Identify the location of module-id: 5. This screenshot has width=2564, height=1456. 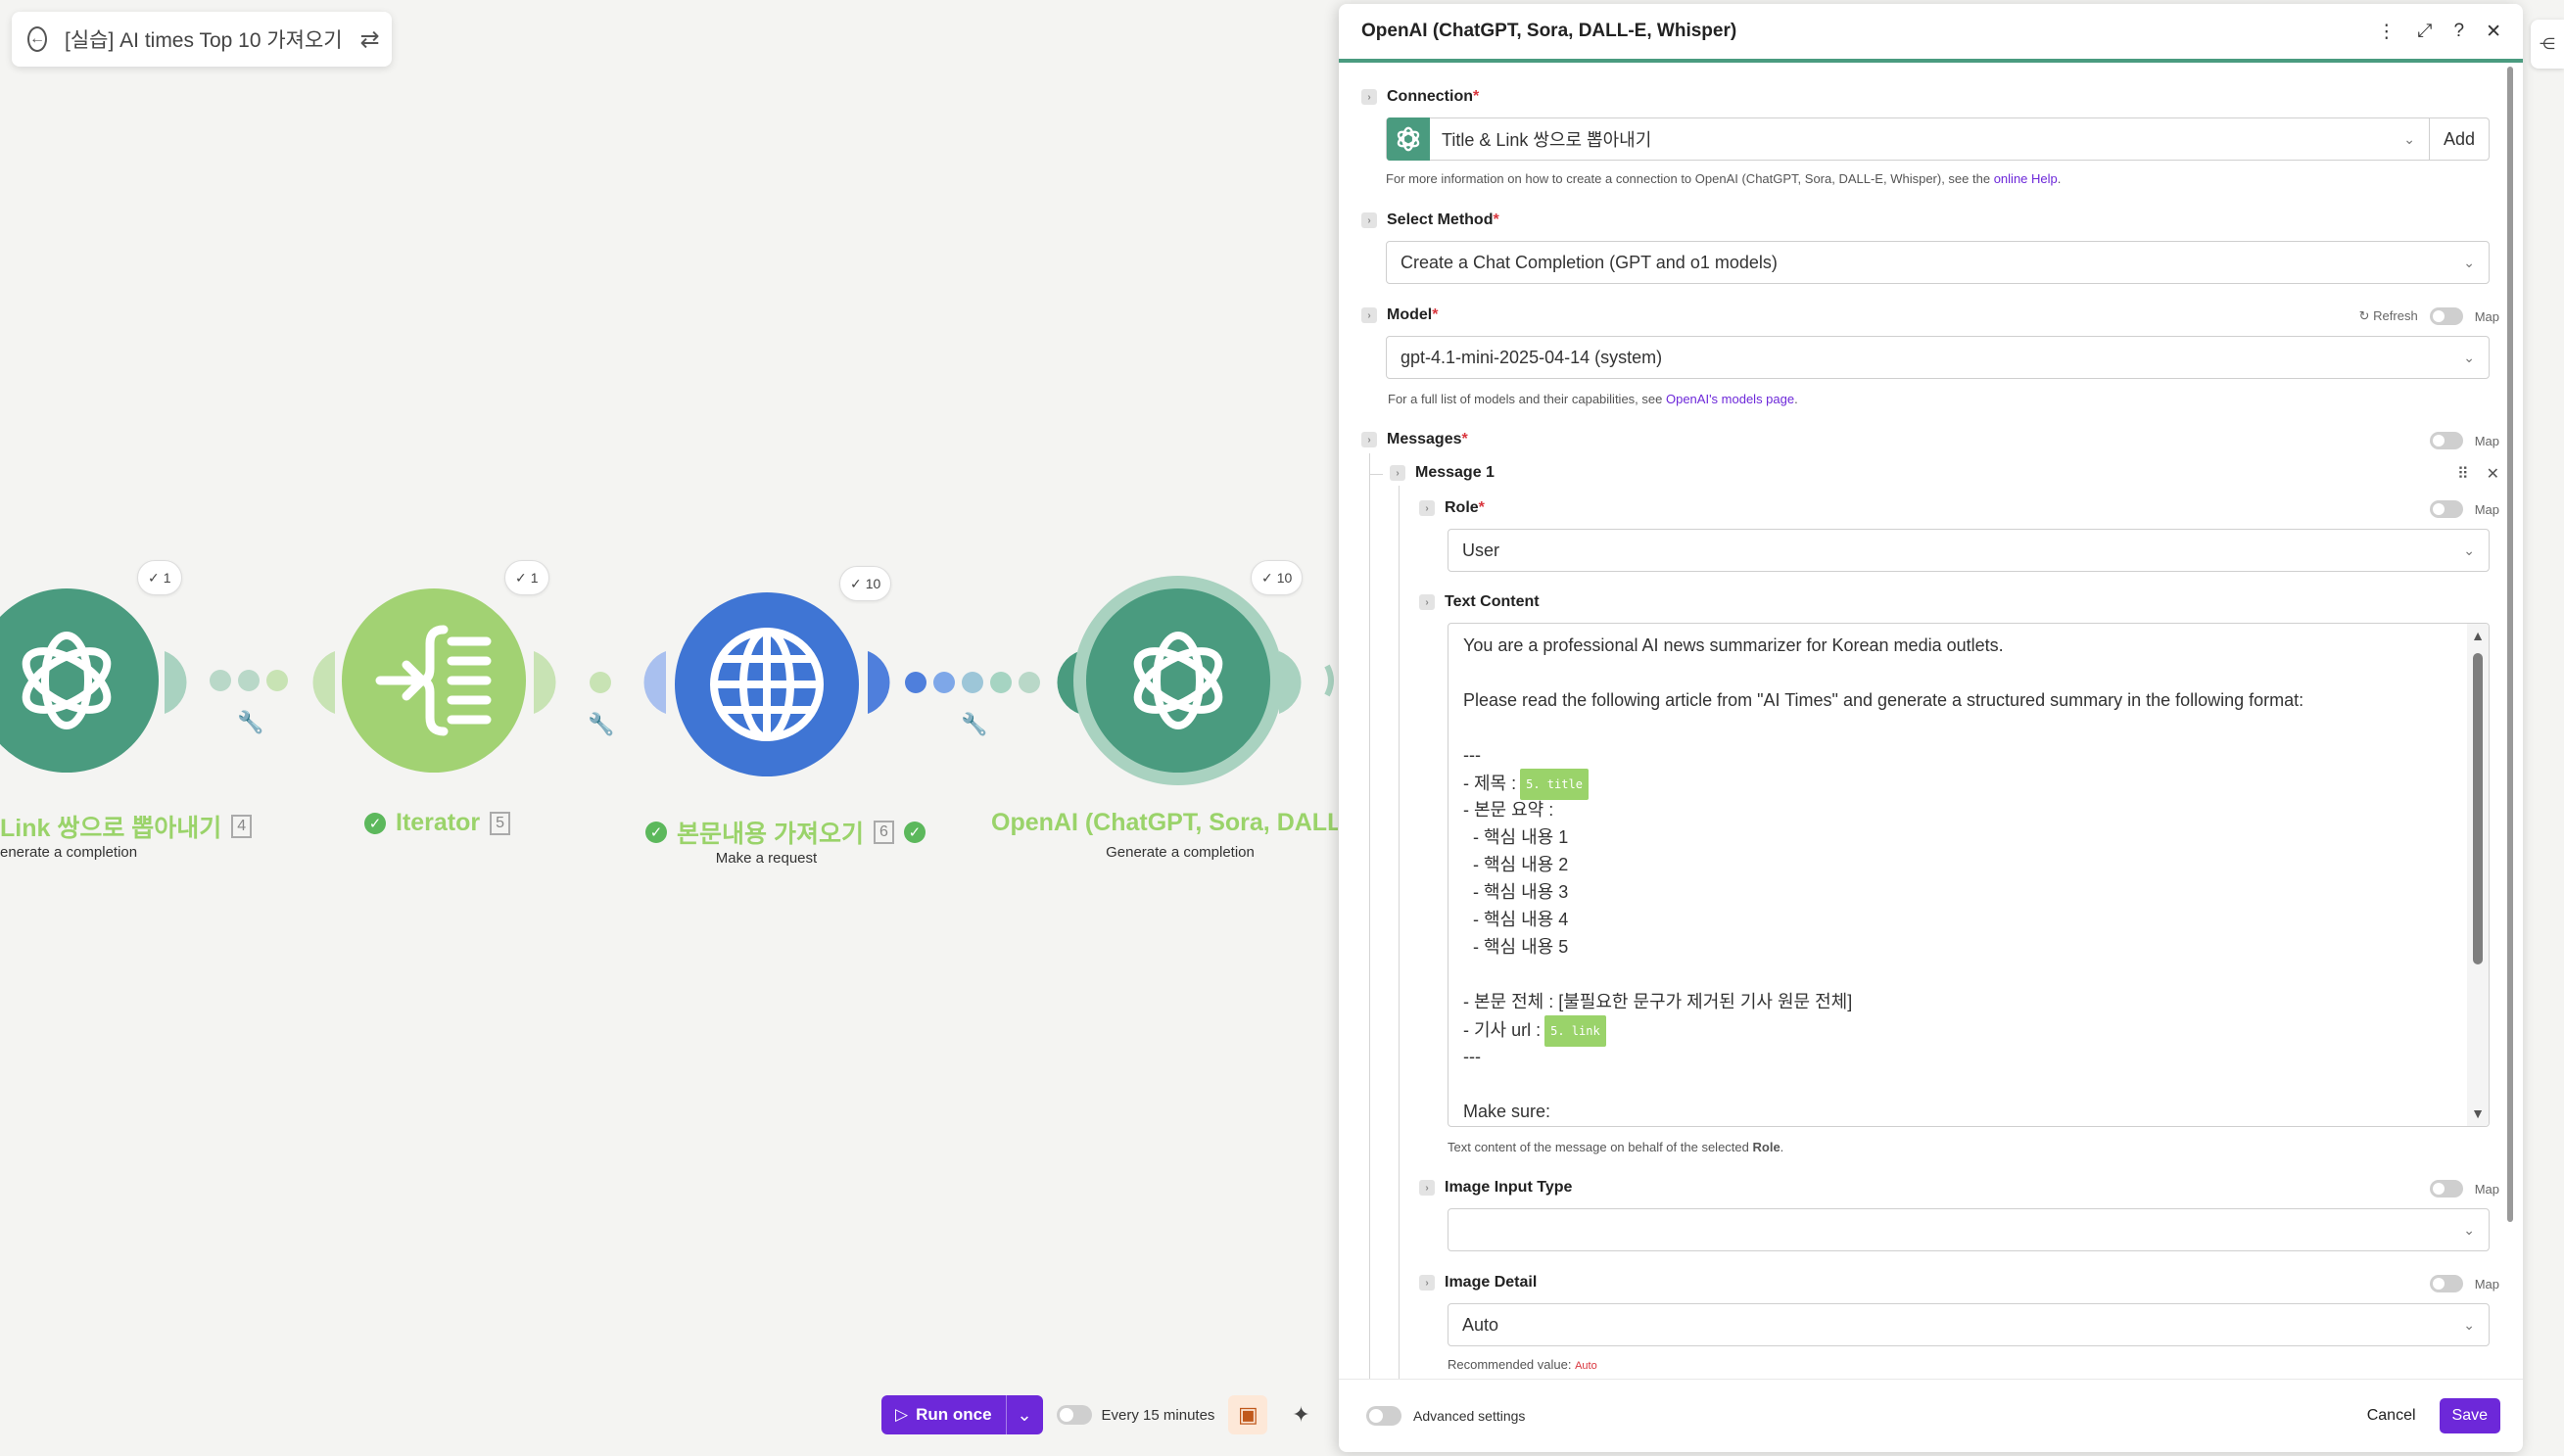
(500, 823).